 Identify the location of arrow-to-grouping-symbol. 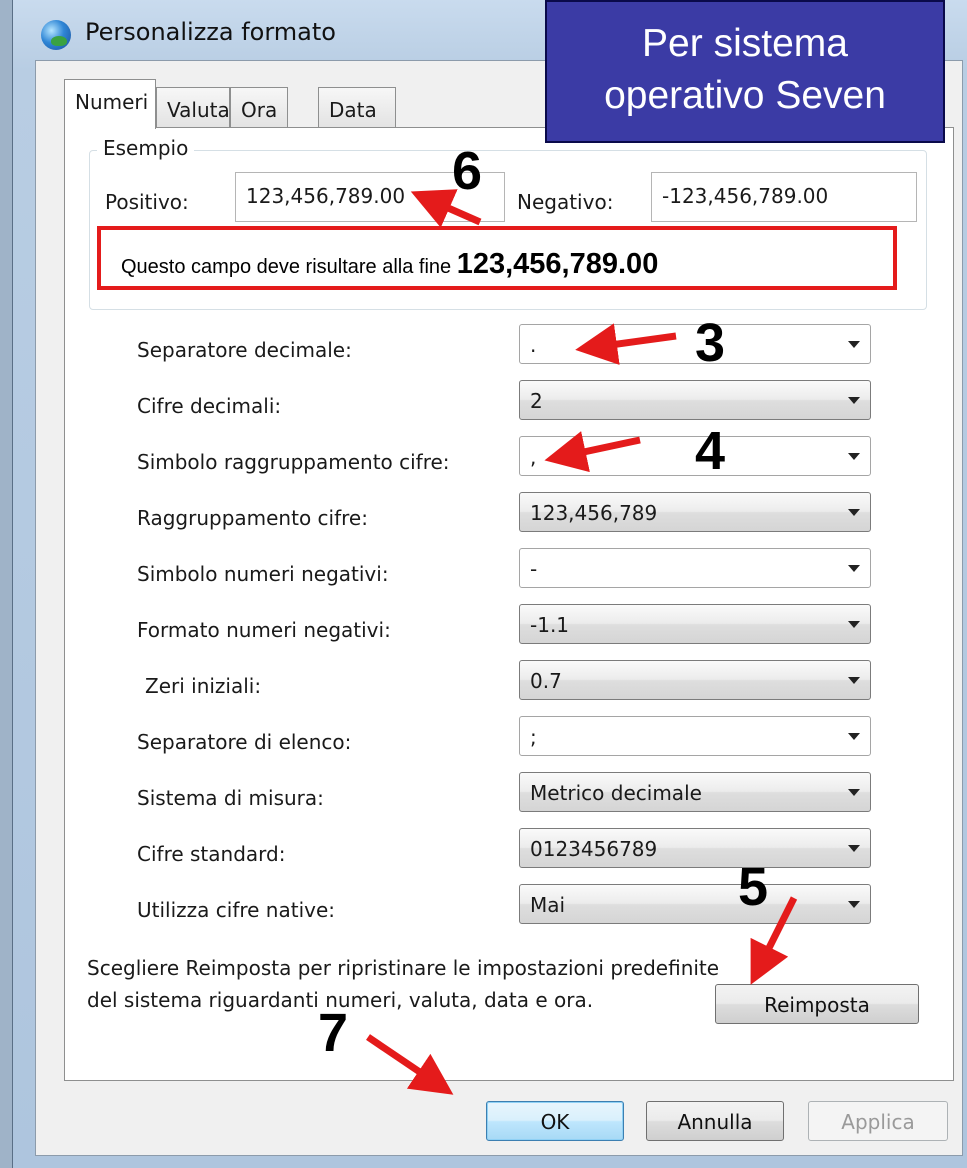
(592, 452).